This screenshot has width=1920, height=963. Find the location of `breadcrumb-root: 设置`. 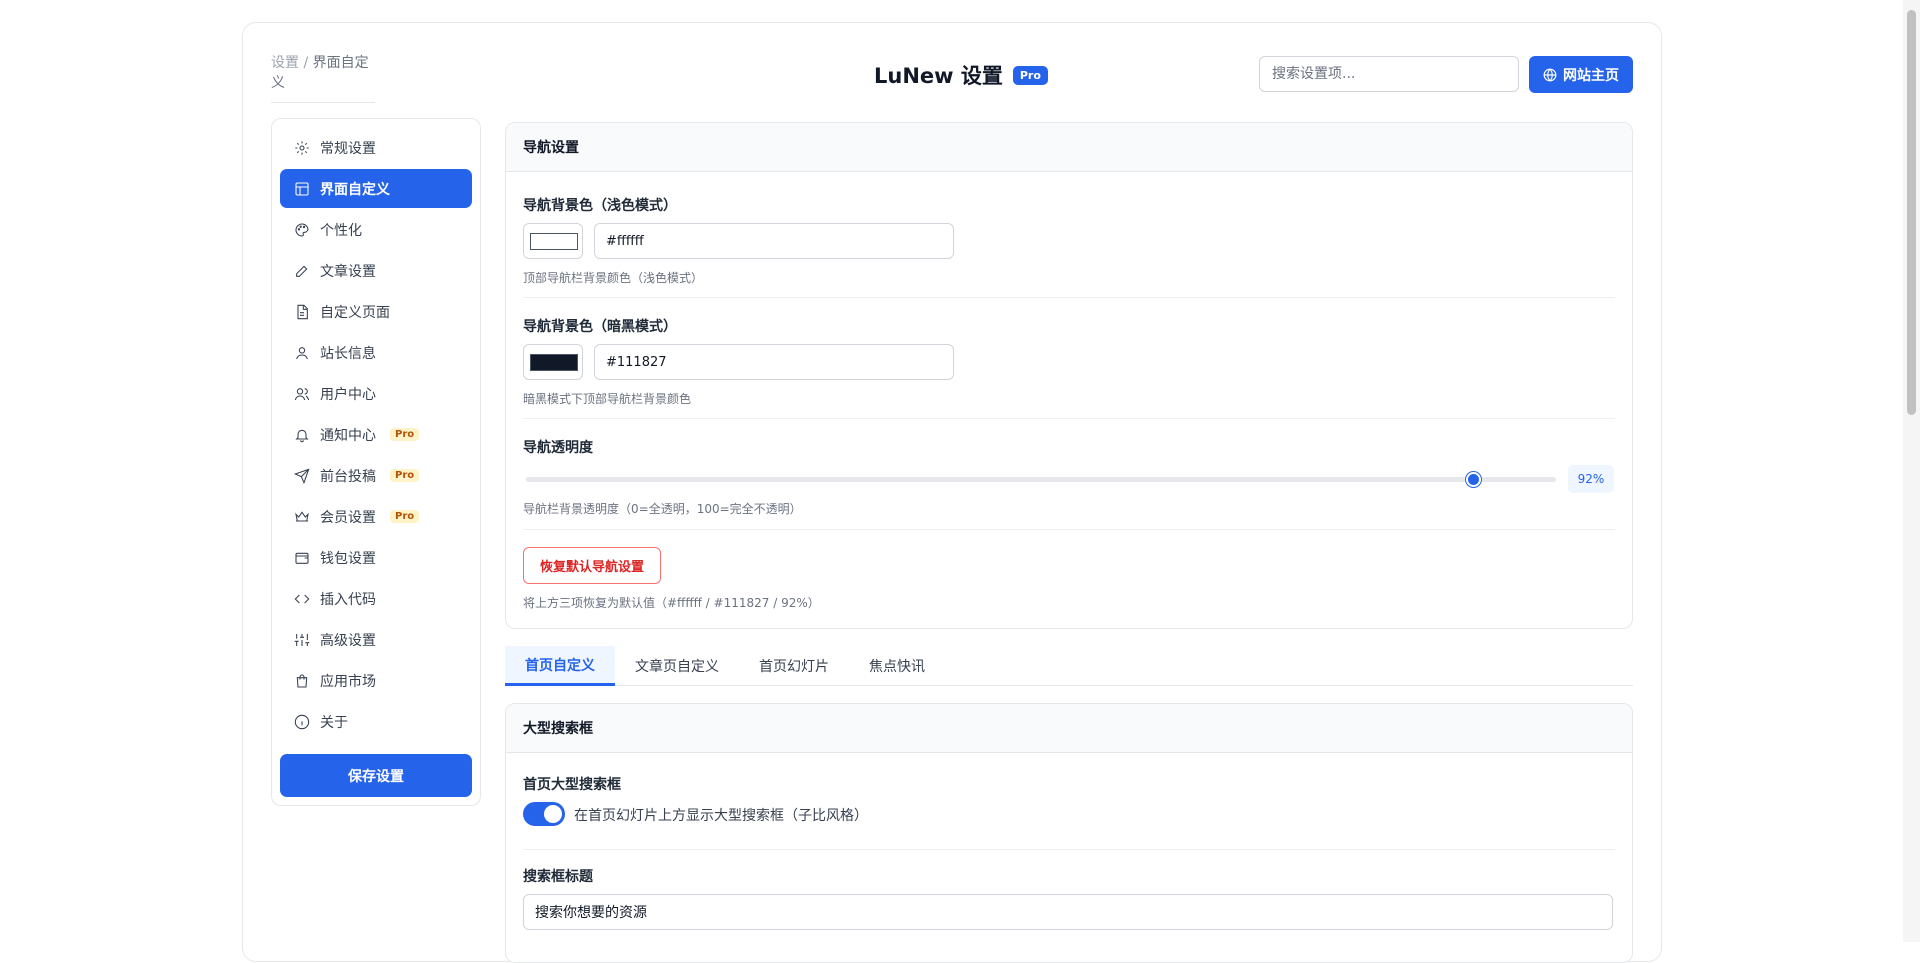

breadcrumb-root: 设置 is located at coordinates (285, 63).